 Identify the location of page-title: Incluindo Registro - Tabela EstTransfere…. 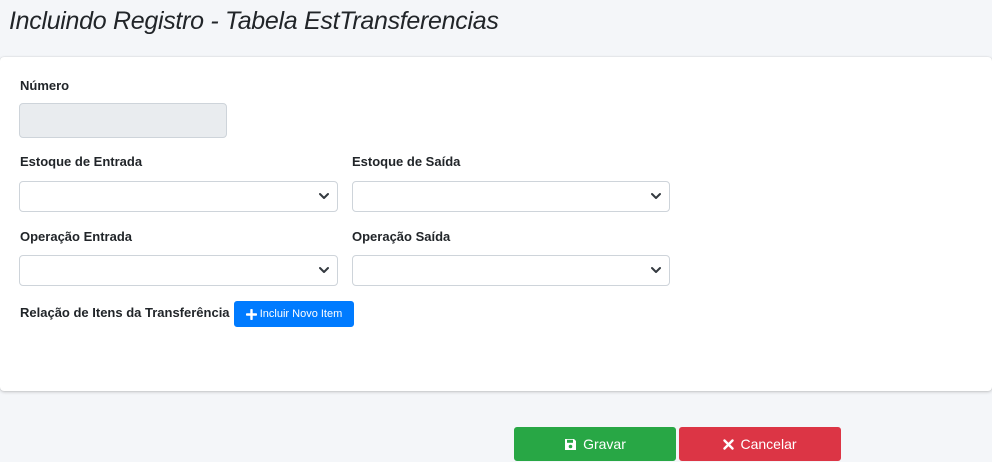
(254, 21).